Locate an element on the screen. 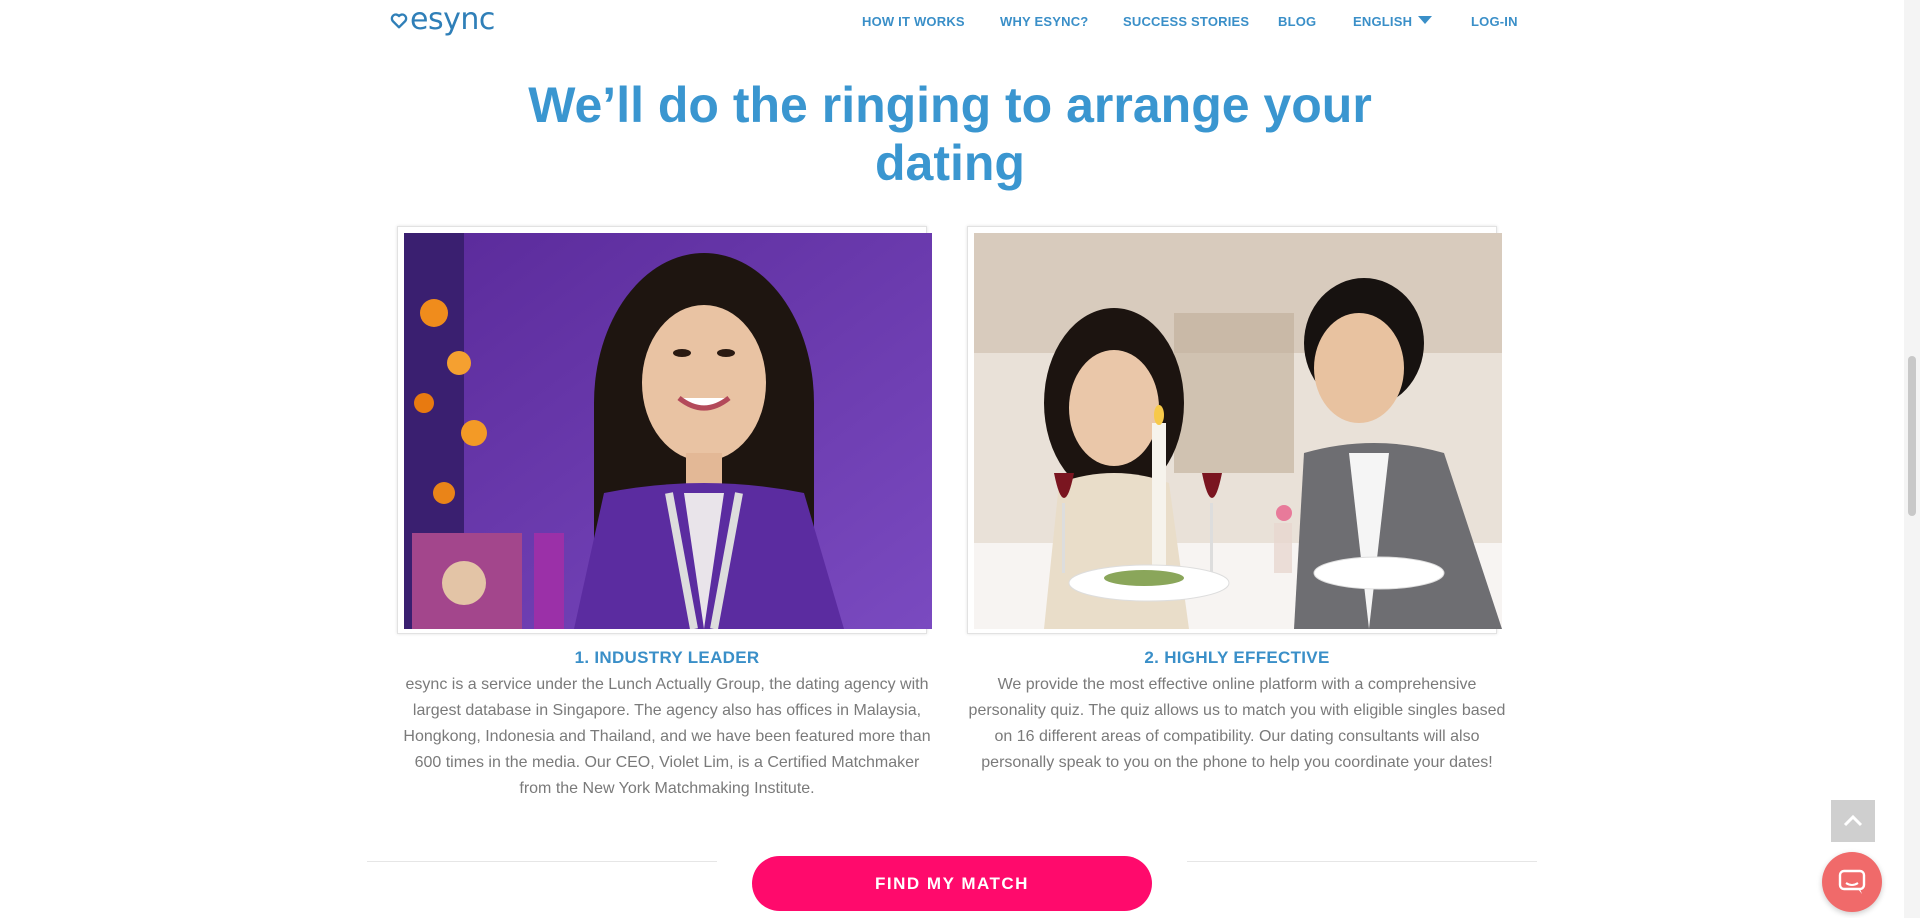  back-to-top-button is located at coordinates (1853, 821).